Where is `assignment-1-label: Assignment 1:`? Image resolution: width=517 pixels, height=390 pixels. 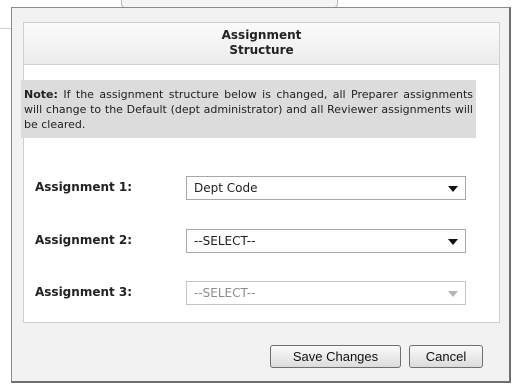 assignment-1-label: Assignment 1: is located at coordinates (84, 187).